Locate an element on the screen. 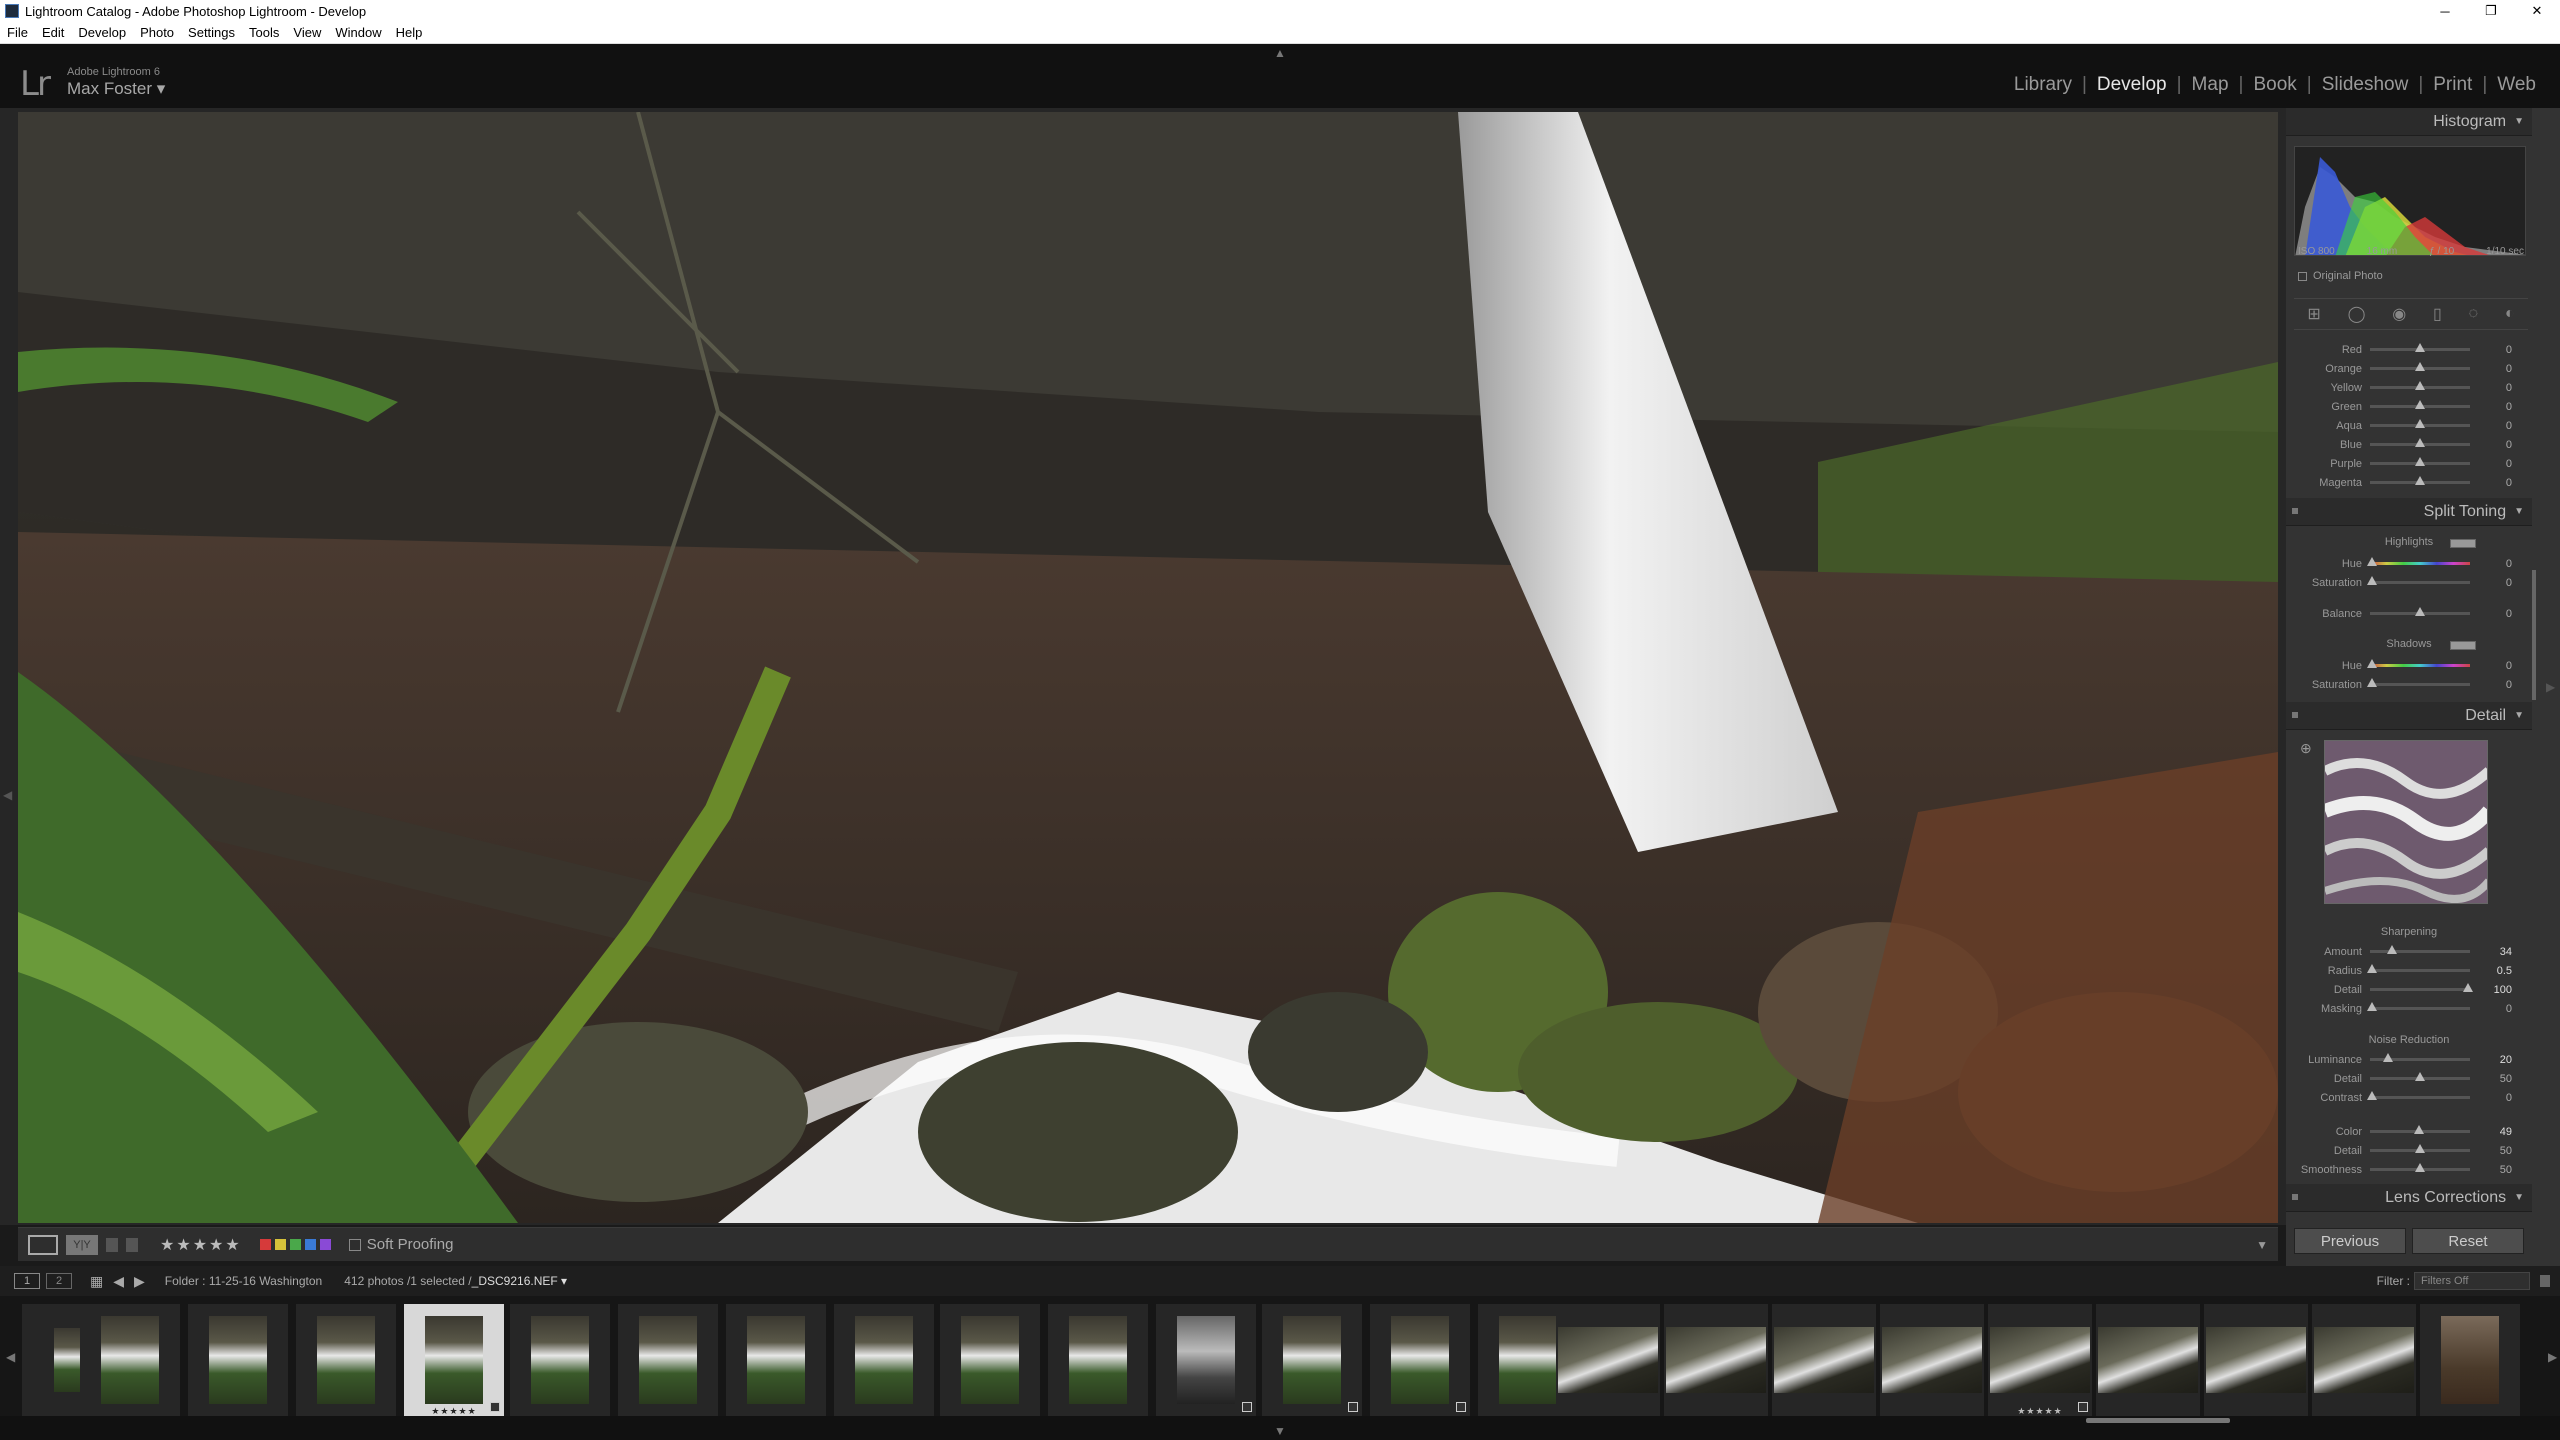 The width and height of the screenshot is (2560, 1440). nr-color: Color 49 is located at coordinates (2409, 1131).